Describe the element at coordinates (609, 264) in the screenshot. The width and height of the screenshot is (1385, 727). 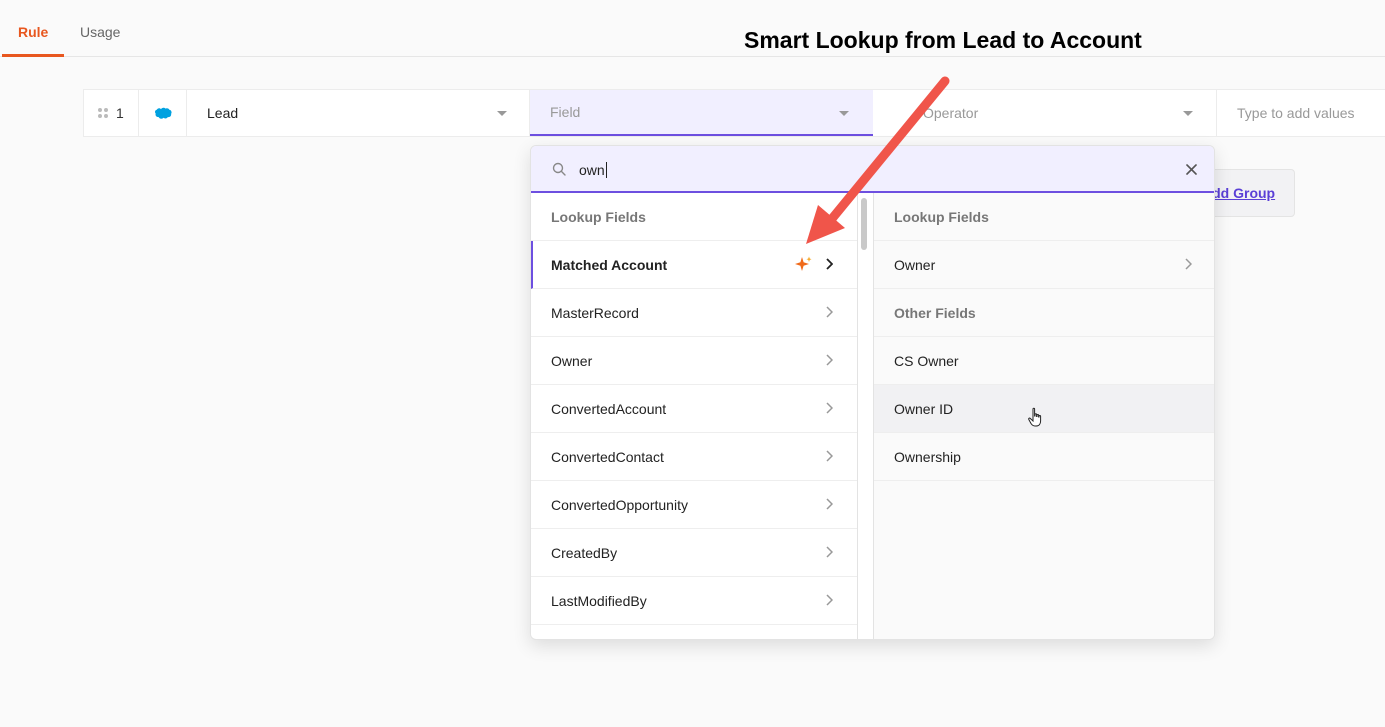
I see `list-item-label: Matched Account` at that location.